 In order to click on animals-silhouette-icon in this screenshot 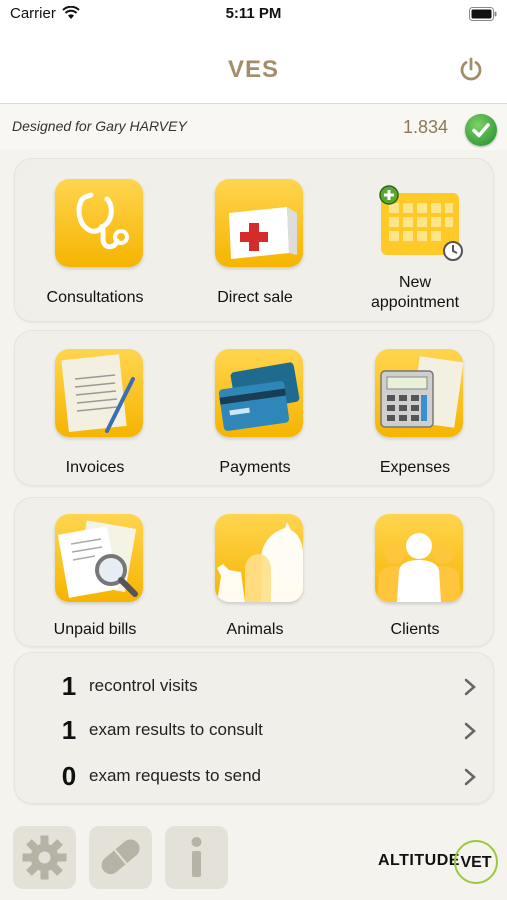, I will do `click(259, 558)`.